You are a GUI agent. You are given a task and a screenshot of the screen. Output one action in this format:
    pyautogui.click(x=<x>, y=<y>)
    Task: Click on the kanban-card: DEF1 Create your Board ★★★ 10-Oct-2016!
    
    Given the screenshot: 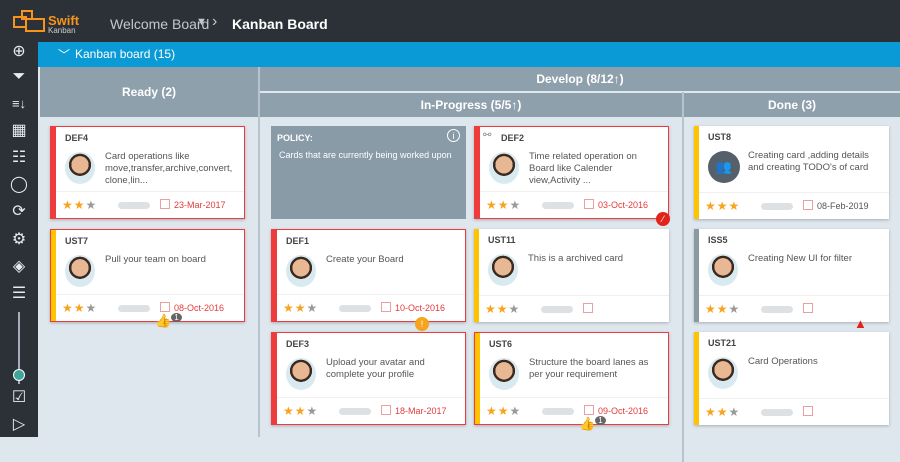 What is the action you would take?
    pyautogui.click(x=368, y=280)
    